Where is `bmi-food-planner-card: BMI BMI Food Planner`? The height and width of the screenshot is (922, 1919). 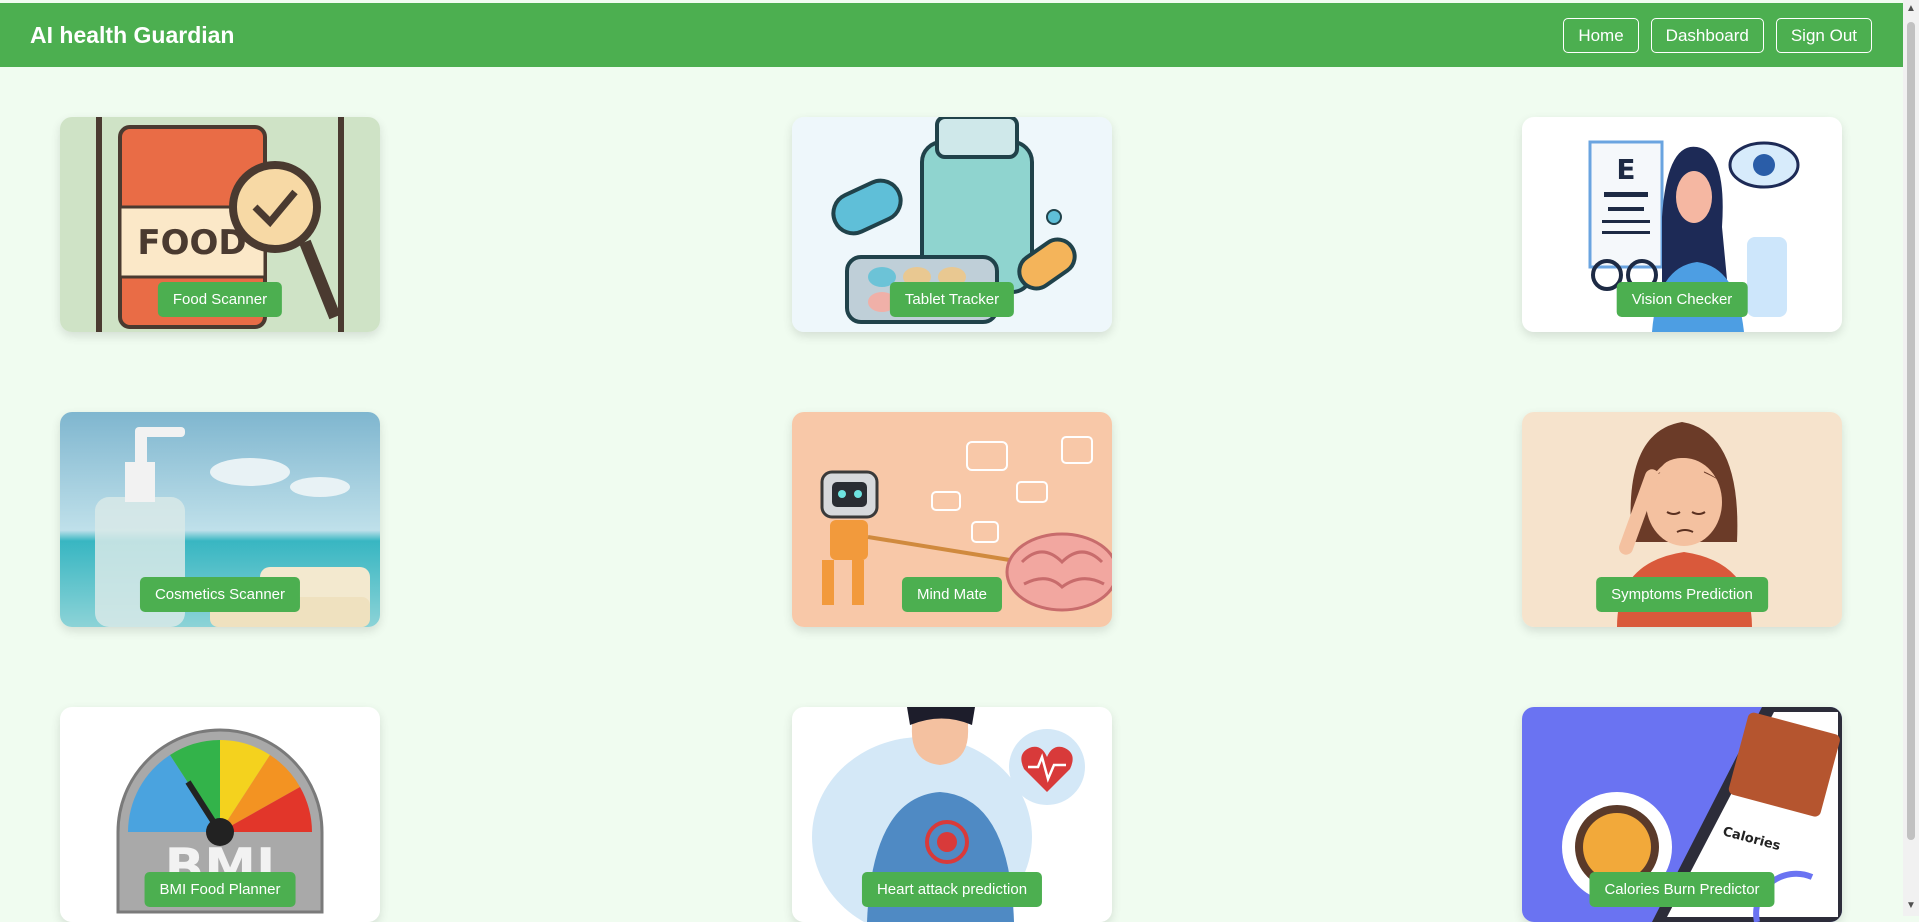
bmi-food-planner-card: BMI BMI Food Planner is located at coordinates (220, 814).